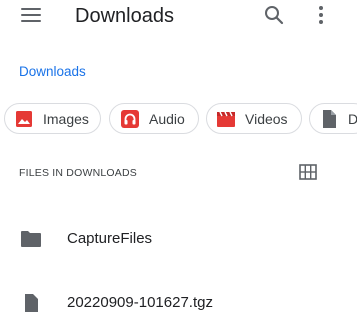 This screenshot has height=325, width=357. What do you see at coordinates (31, 15) in the screenshot?
I see `hamburger-menu-icon` at bounding box center [31, 15].